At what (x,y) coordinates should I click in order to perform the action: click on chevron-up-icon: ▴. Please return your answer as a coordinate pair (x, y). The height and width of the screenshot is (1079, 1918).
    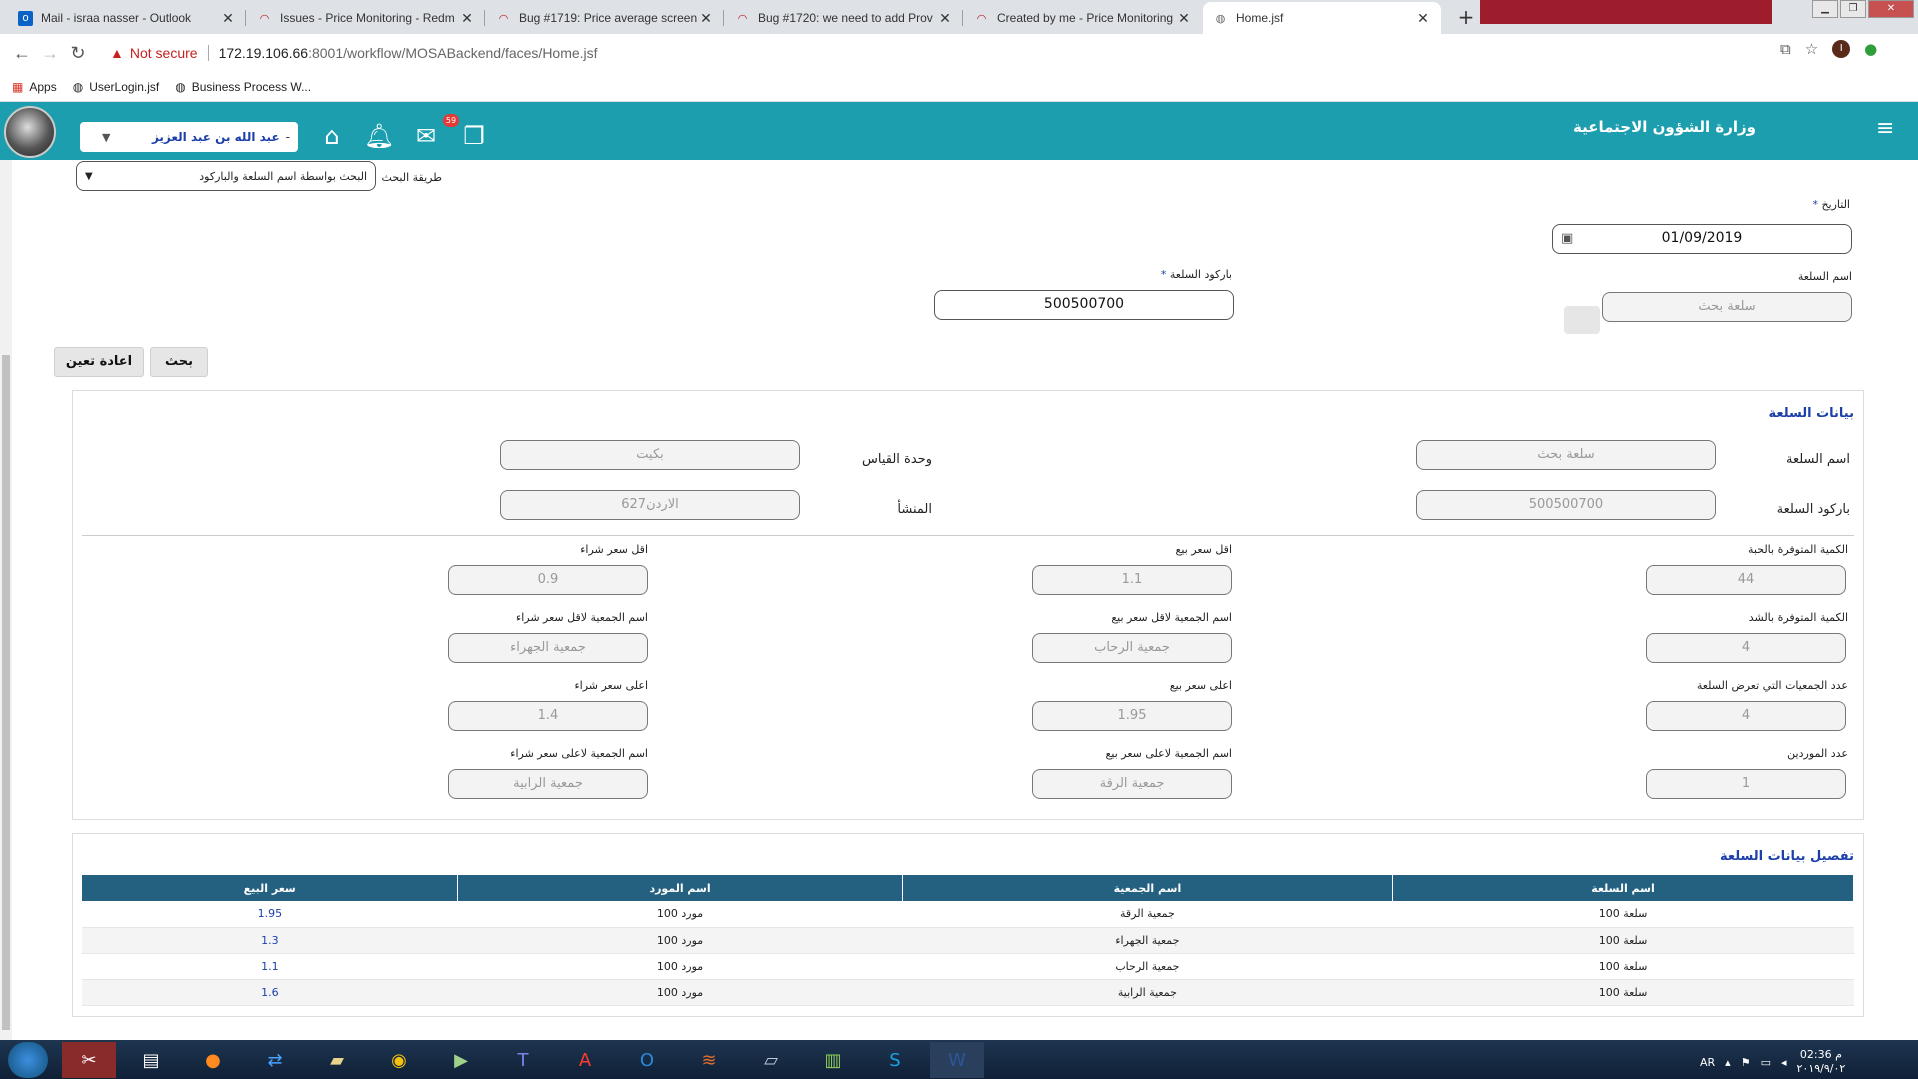
    Looking at the image, I should click on (1728, 1062).